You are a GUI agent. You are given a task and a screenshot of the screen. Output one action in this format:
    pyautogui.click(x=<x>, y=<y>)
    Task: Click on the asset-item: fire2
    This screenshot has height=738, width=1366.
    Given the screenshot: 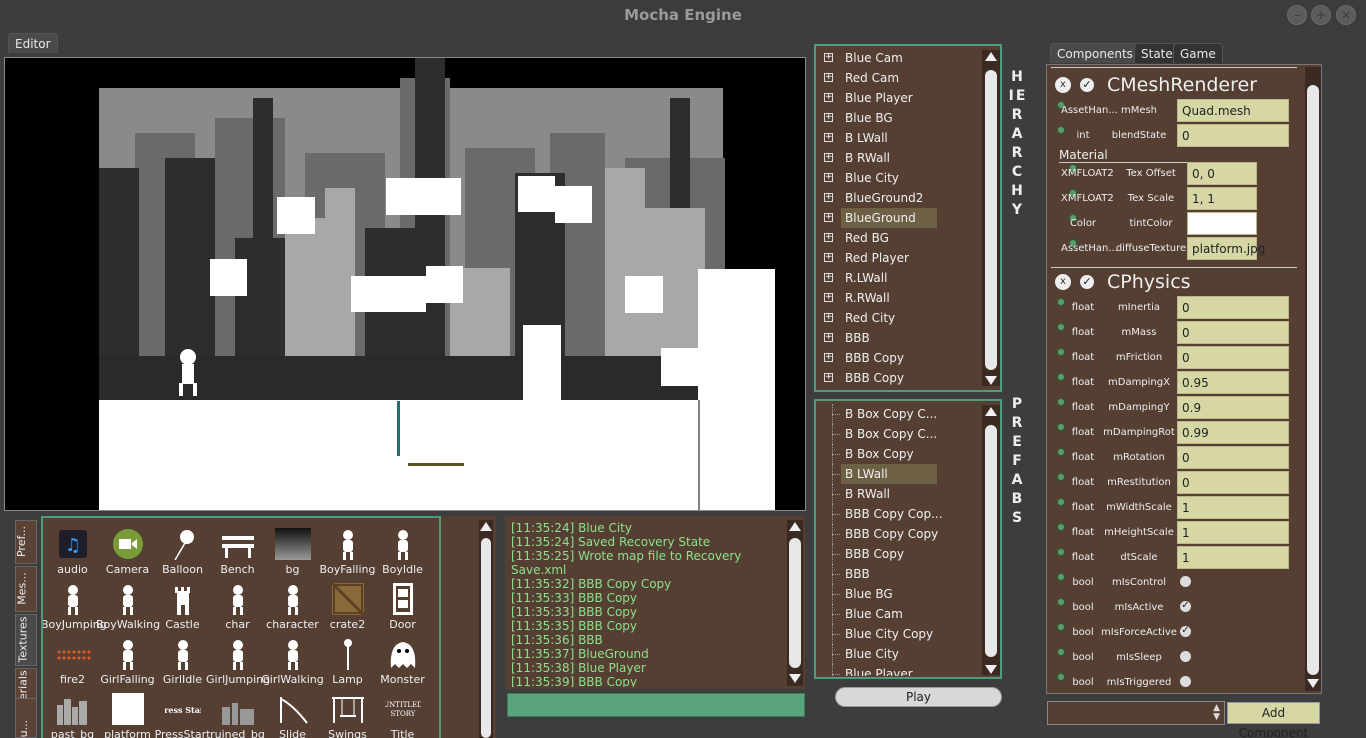 What is the action you would take?
    pyautogui.click(x=72, y=661)
    